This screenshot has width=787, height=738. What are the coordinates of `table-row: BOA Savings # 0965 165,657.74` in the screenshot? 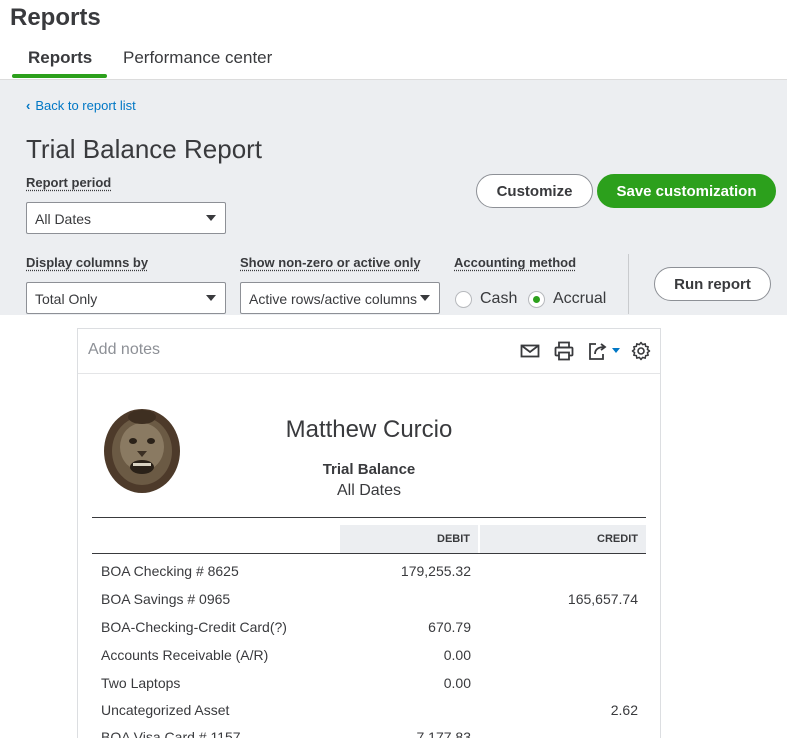 It's located at (369, 599).